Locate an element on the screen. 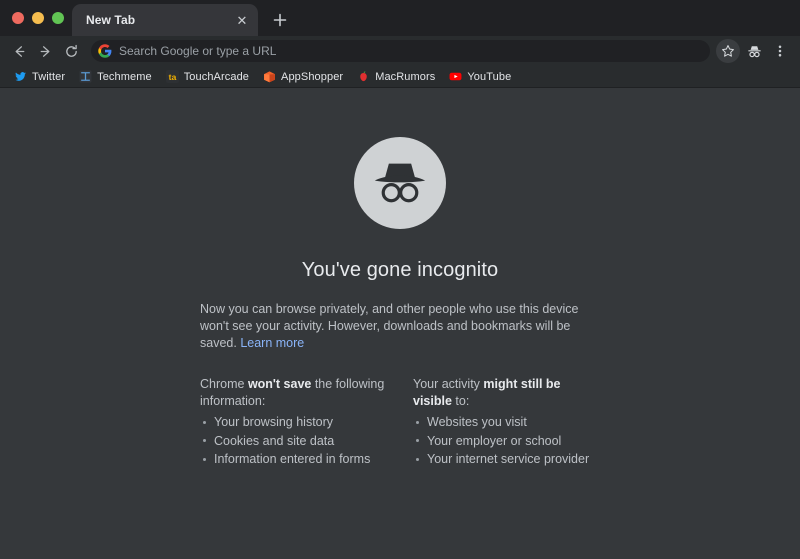  learn-more-link: Learn more is located at coordinates (272, 343).